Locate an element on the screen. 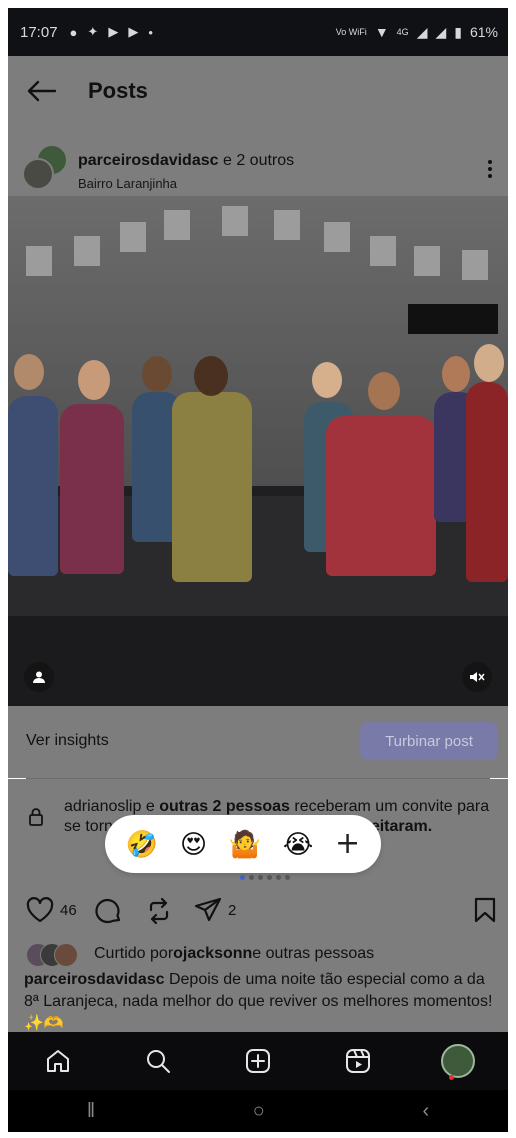 This screenshot has width=516, height=1138. back-button is located at coordinates (42, 91).